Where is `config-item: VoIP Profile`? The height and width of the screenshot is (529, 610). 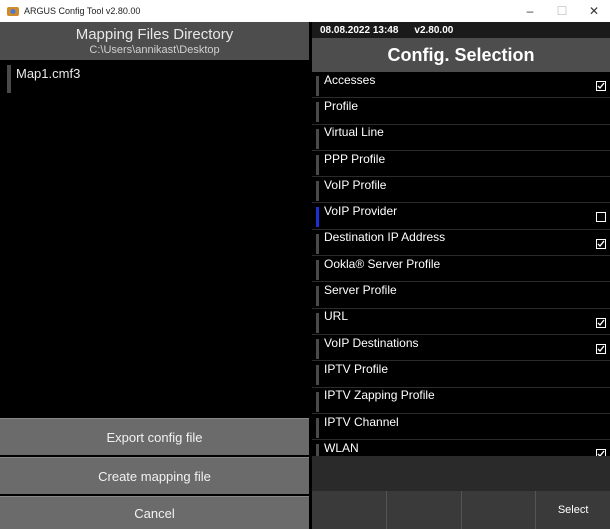 config-item: VoIP Profile is located at coordinates (461, 190).